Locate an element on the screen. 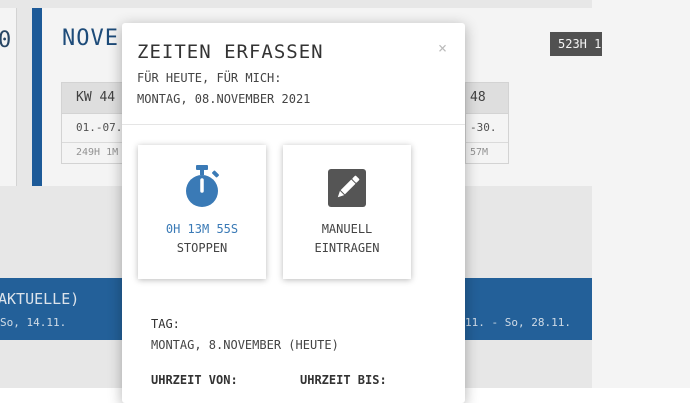 This screenshot has width=690, height=403. manual-label-line2: EINTRAGEN is located at coordinates (347, 248).